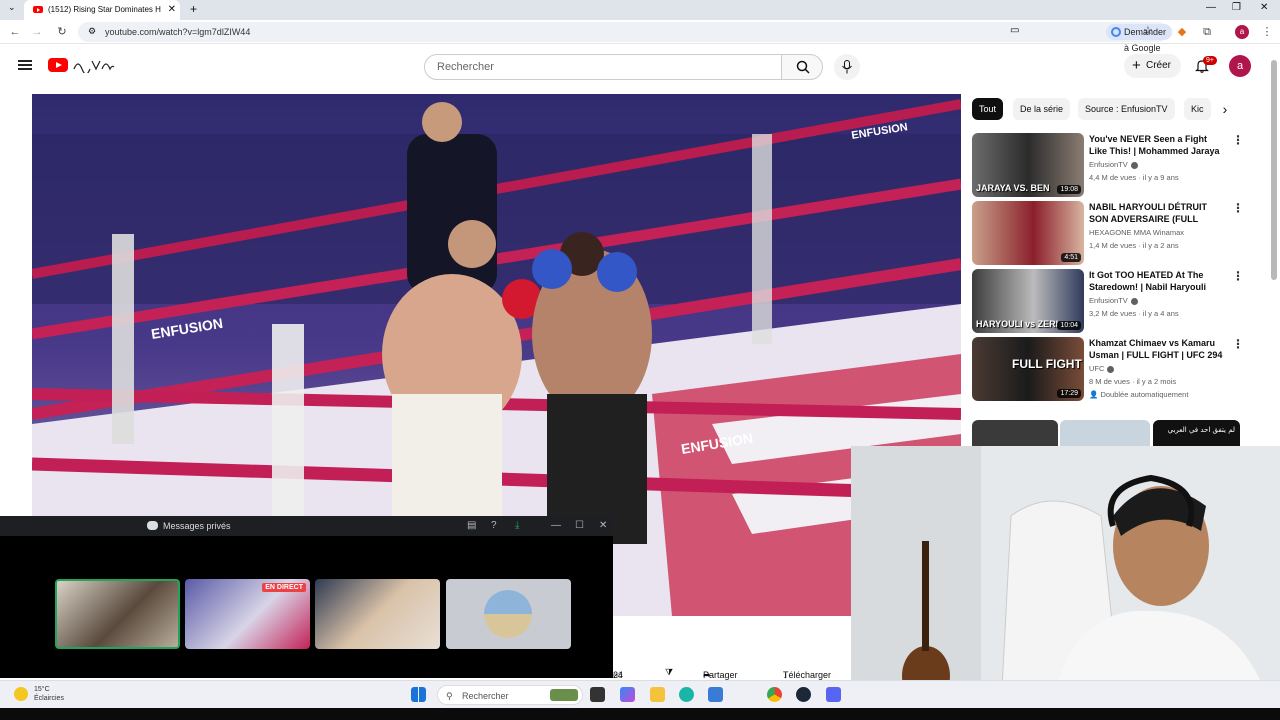 The image size is (1280, 720). I want to click on video-thumbnail: HARYOULI vs ZERI 10:04, so click(1028, 301).